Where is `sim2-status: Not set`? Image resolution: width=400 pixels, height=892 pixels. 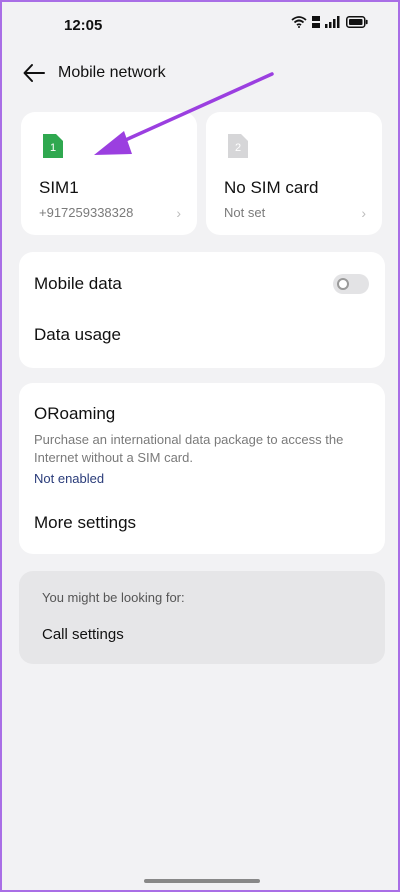 sim2-status: Not set is located at coordinates (245, 212).